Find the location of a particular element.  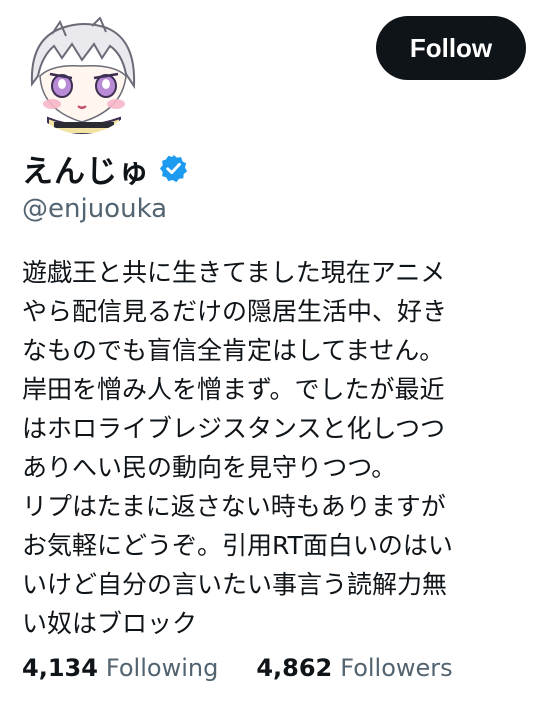

bio-line: はホロライブレジスタンスと化しつつ is located at coordinates (234, 428).